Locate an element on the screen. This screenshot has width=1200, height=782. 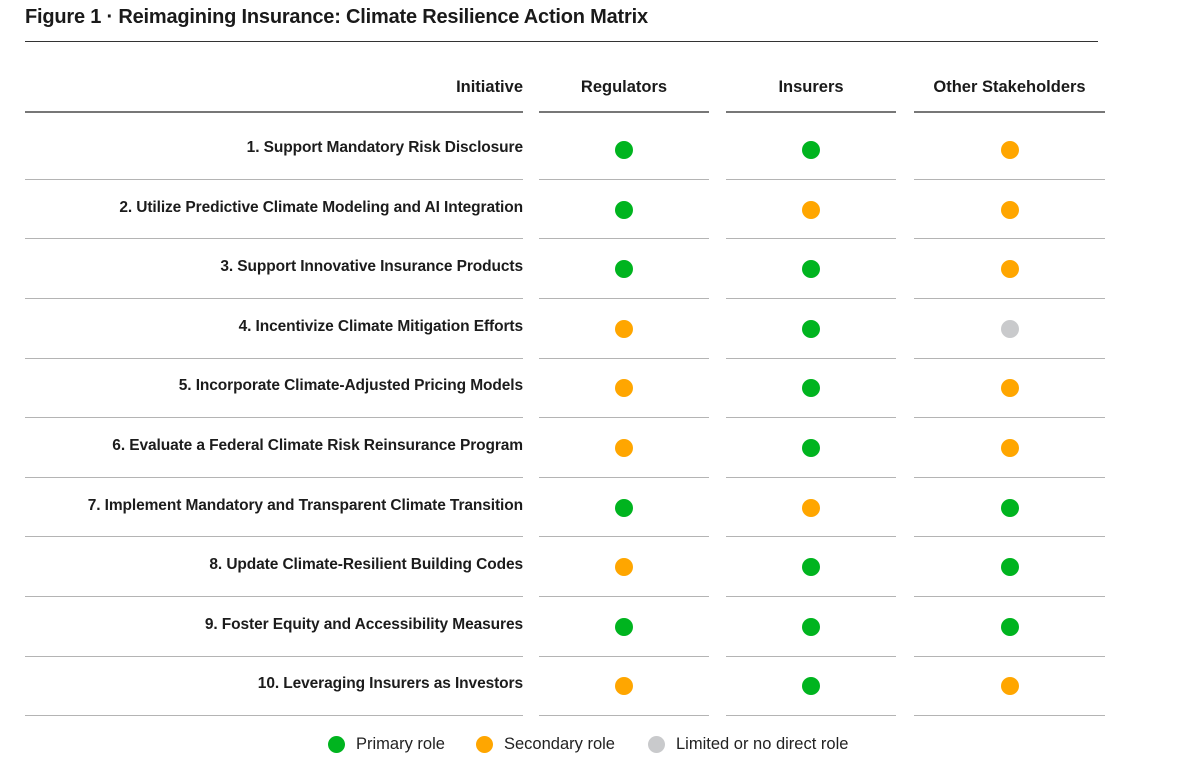
header-rule-initiative is located at coordinates (274, 112).